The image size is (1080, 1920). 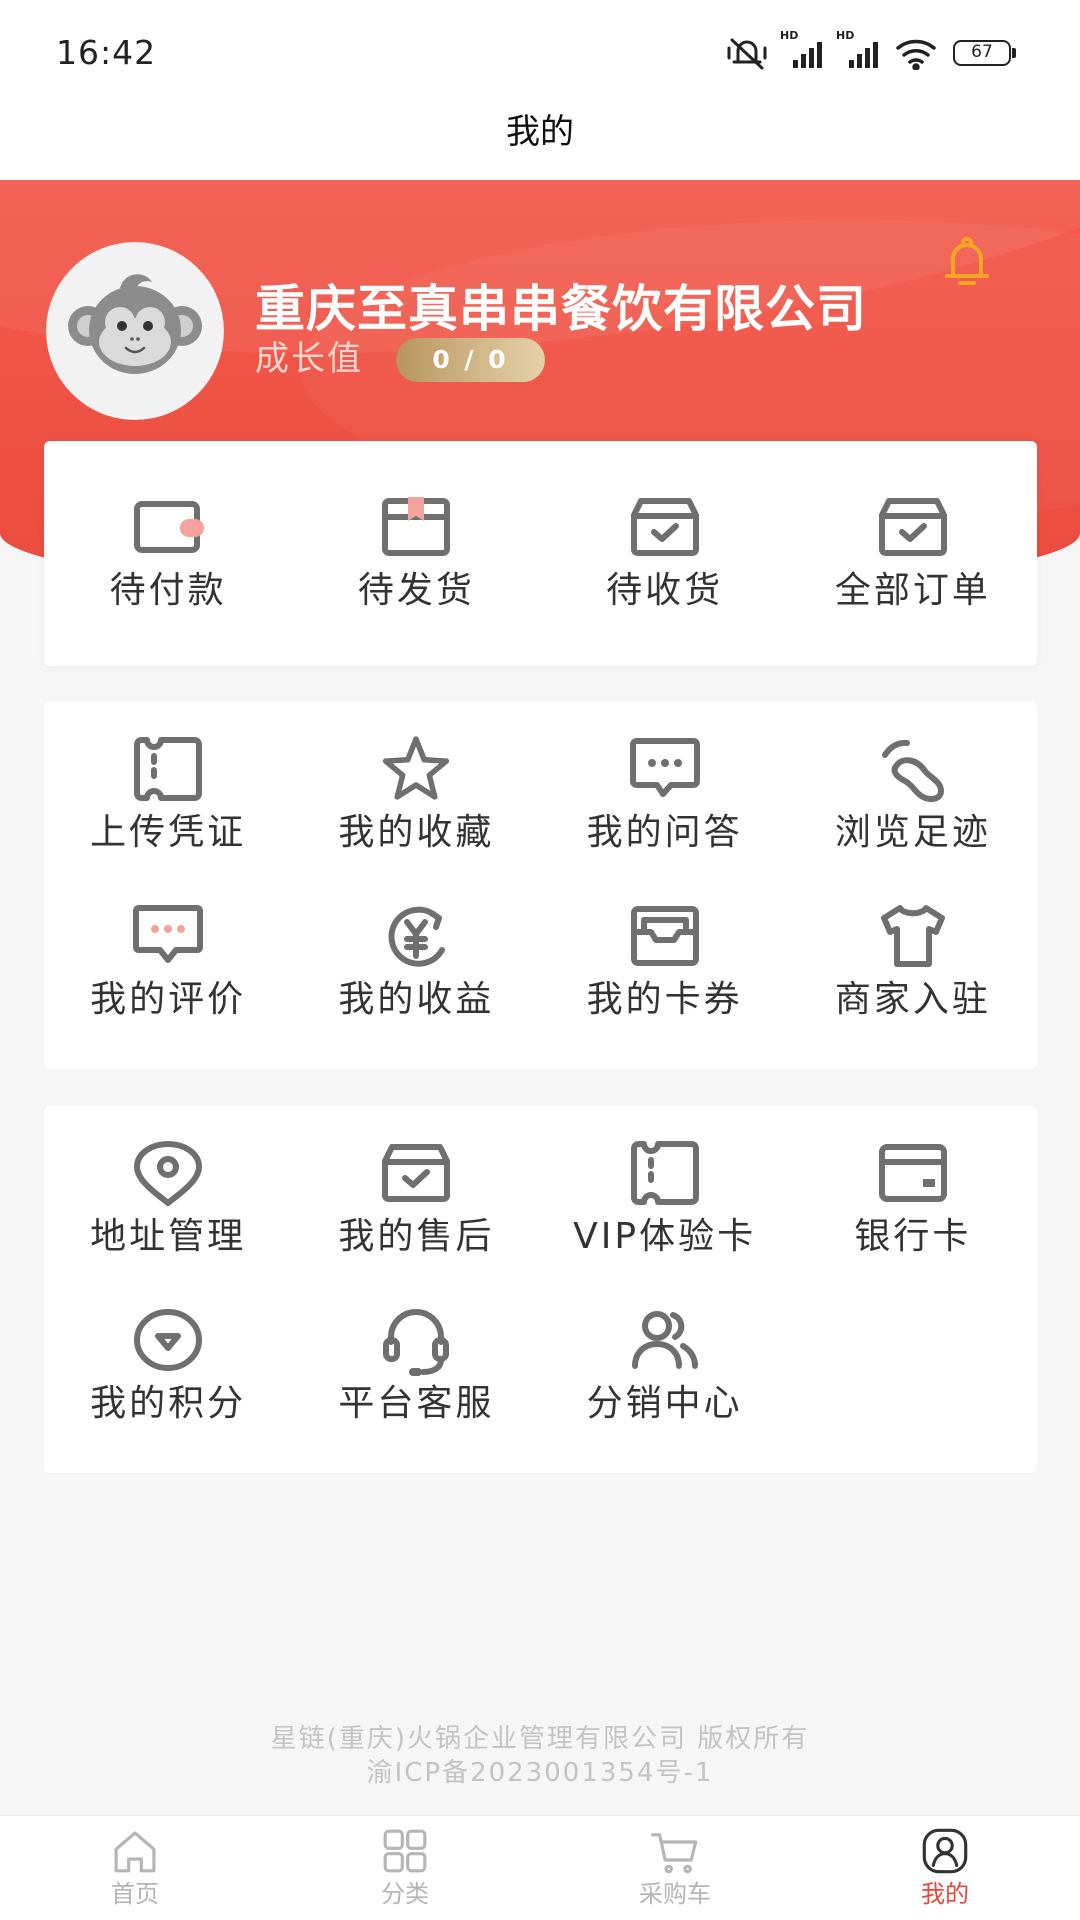 I want to click on service-qa: 我的问答, so click(x=665, y=792).